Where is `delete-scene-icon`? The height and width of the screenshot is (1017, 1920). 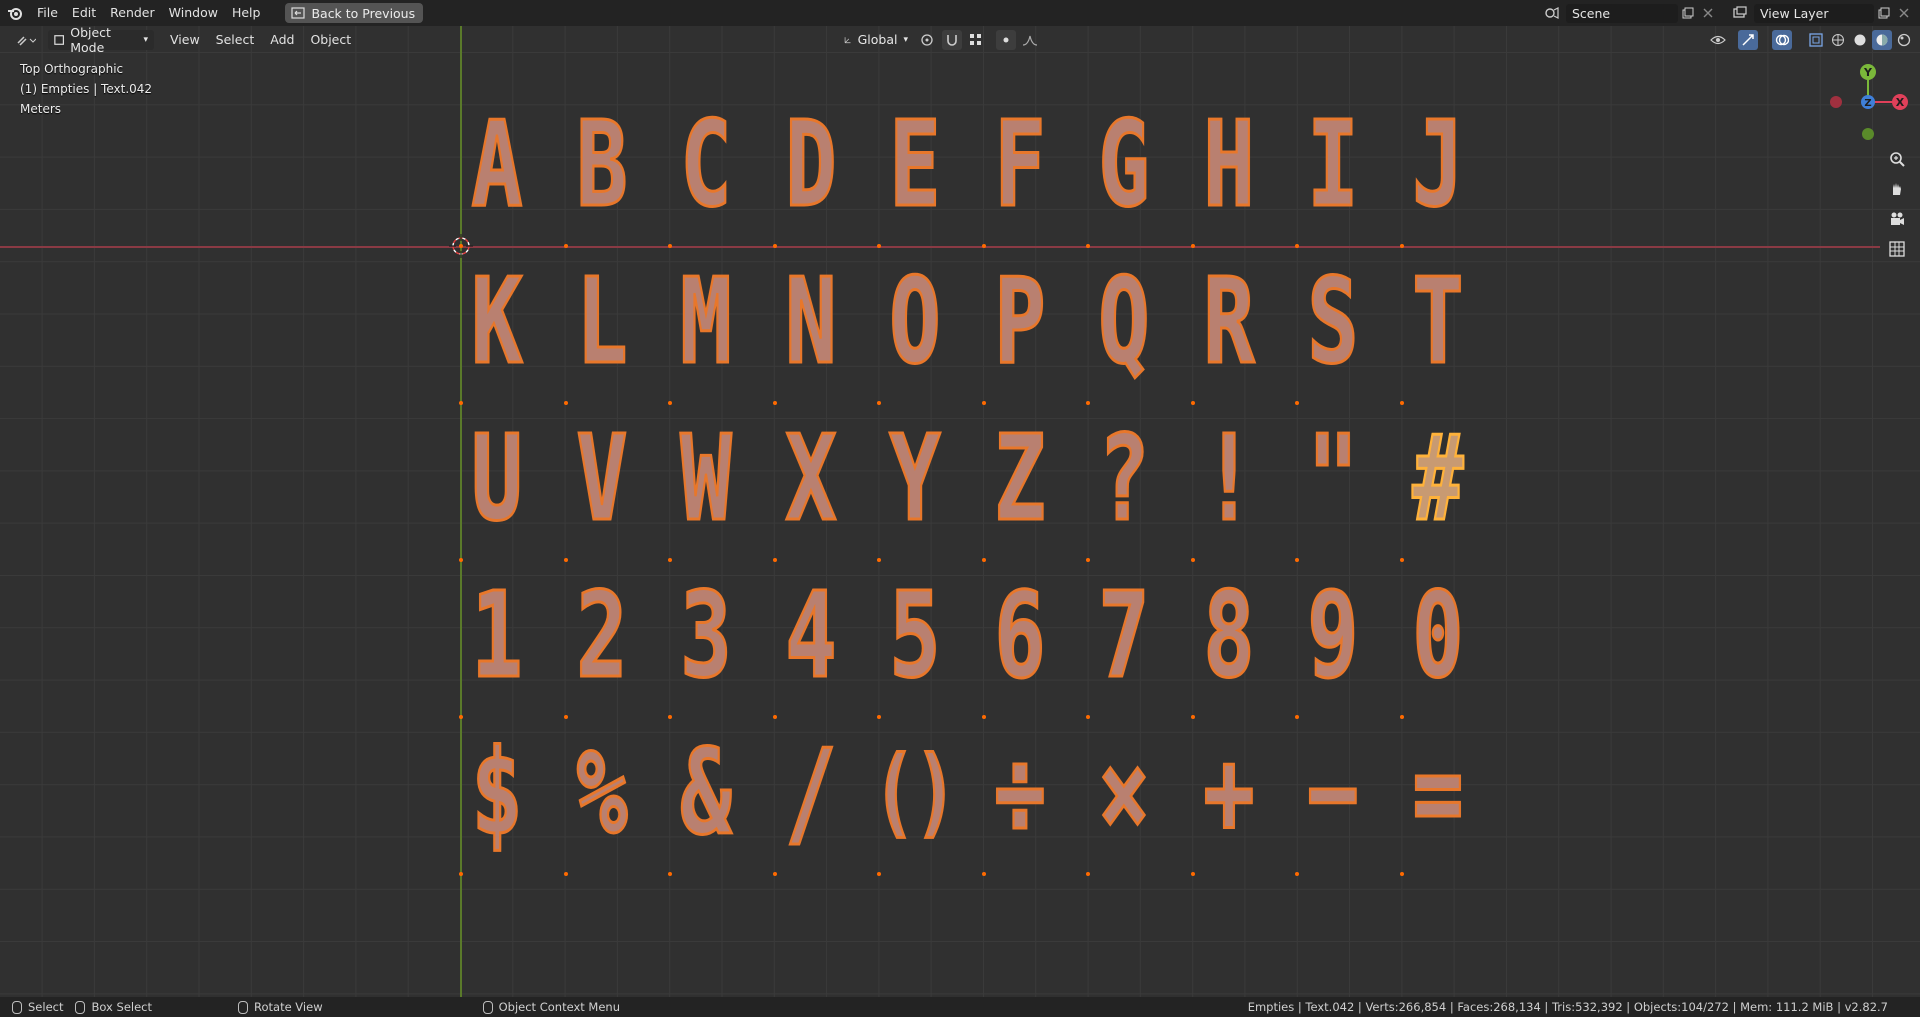 delete-scene-icon is located at coordinates (1708, 13).